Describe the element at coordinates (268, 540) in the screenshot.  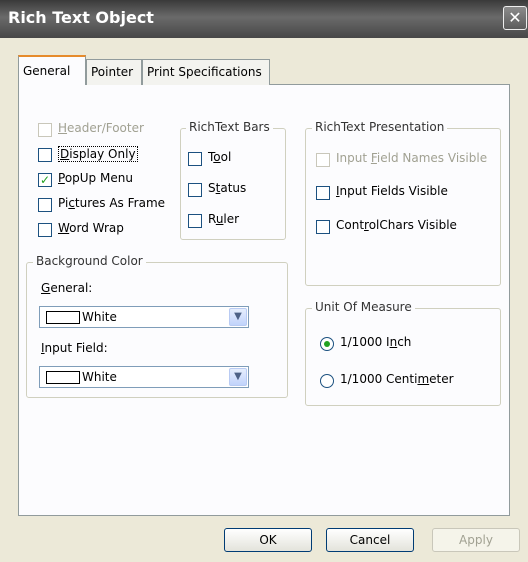
I see `ok-button: OK` at that location.